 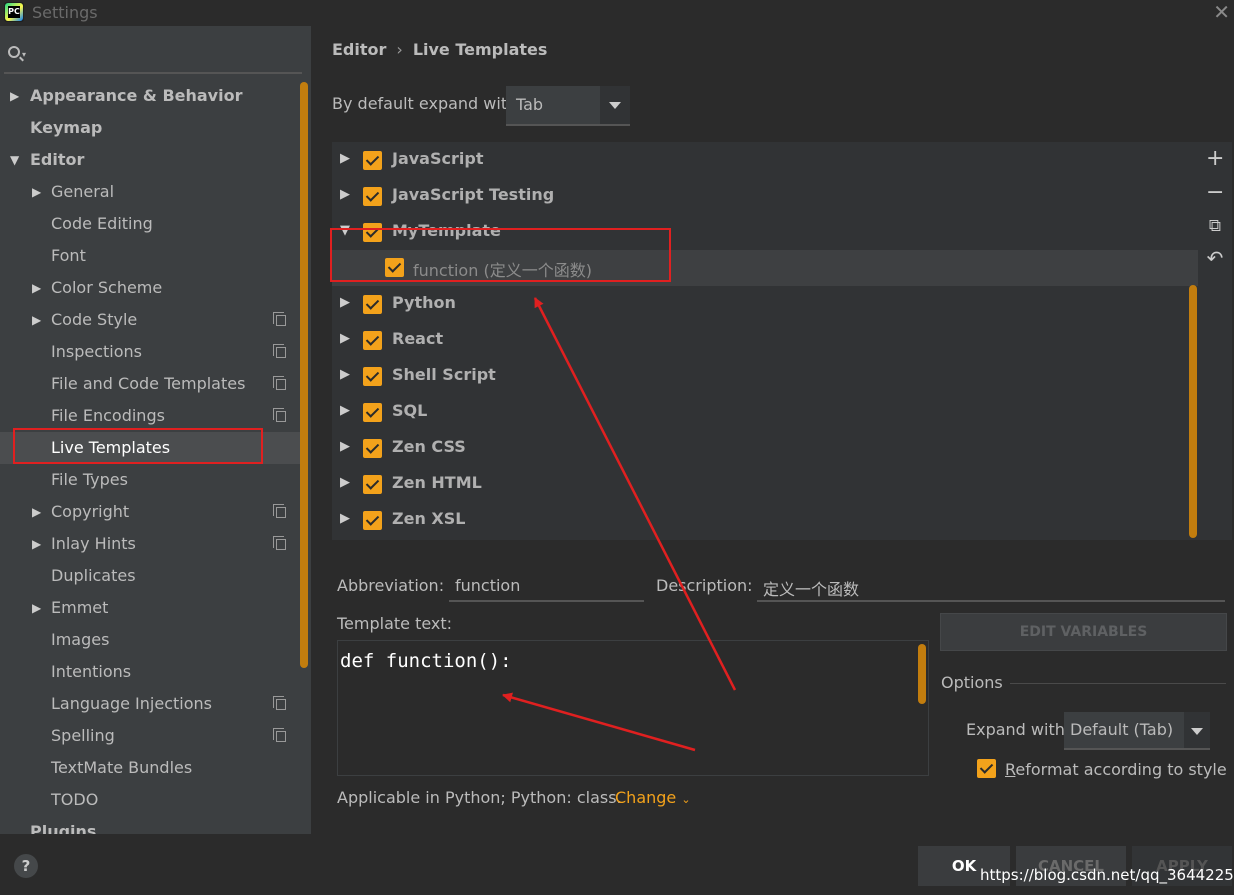 What do you see at coordinates (150, 704) in the screenshot?
I see `sidebar-item-language-injections: Language Injections` at bounding box center [150, 704].